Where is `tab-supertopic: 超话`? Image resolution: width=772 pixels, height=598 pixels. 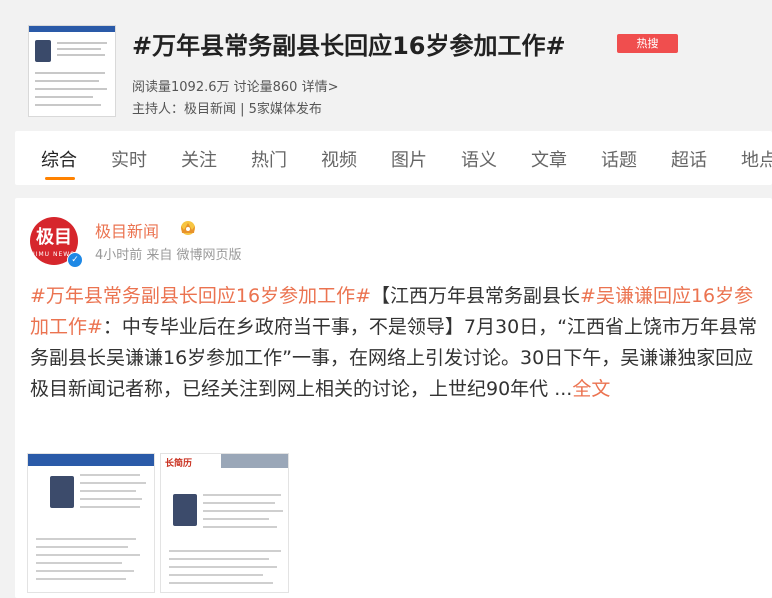 tab-supertopic: 超话 is located at coordinates (689, 159).